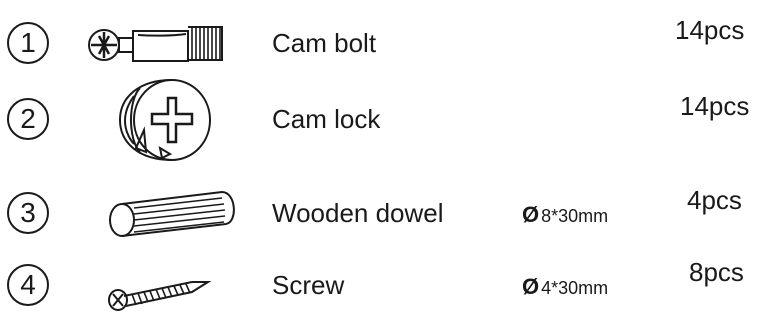  What do you see at coordinates (716, 272) in the screenshot?
I see `item-quantity: 8pcs` at bounding box center [716, 272].